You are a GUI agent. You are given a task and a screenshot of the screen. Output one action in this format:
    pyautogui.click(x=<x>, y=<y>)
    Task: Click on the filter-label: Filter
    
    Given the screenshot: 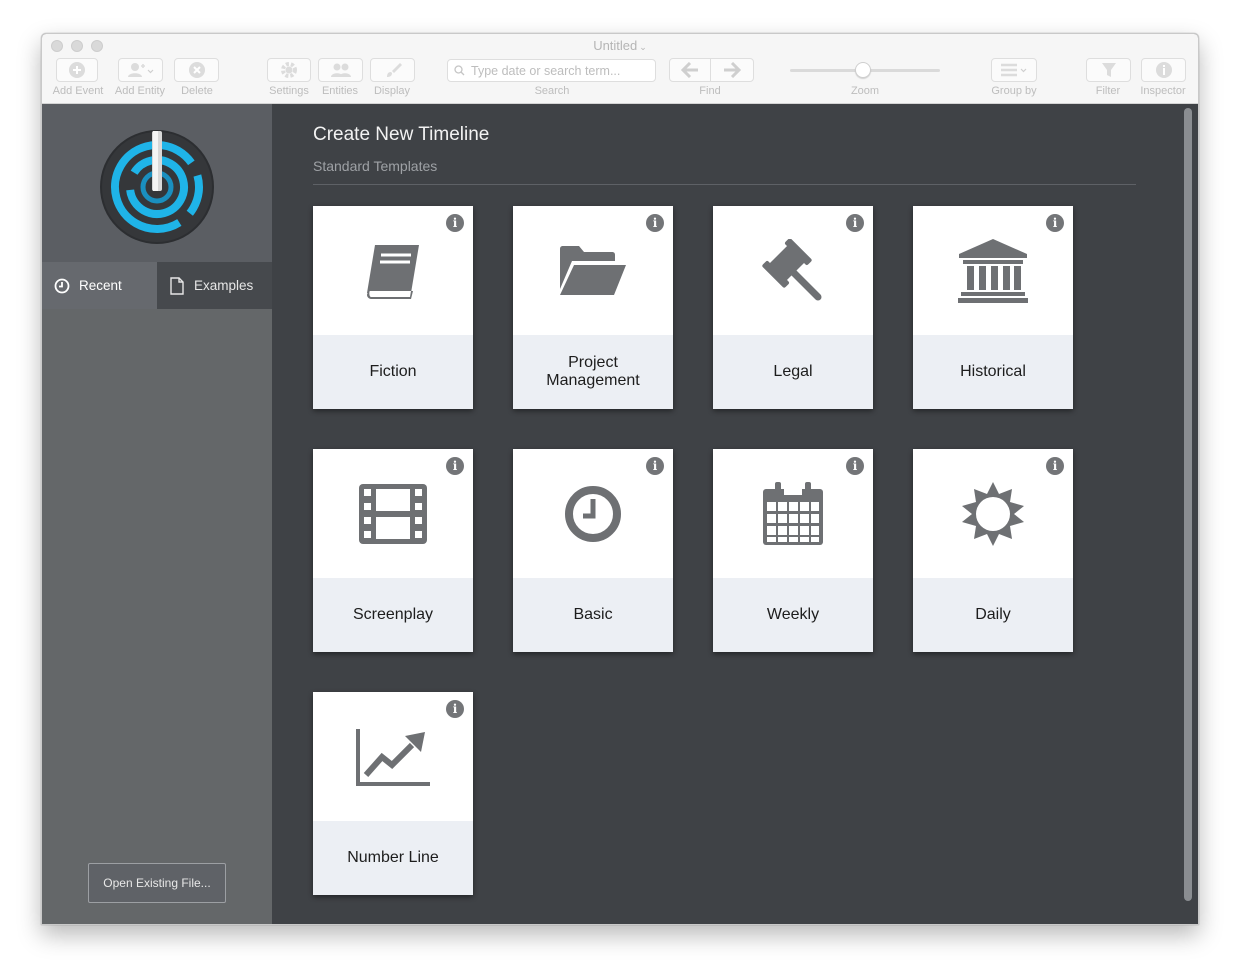 What is the action you would take?
    pyautogui.click(x=1108, y=91)
    